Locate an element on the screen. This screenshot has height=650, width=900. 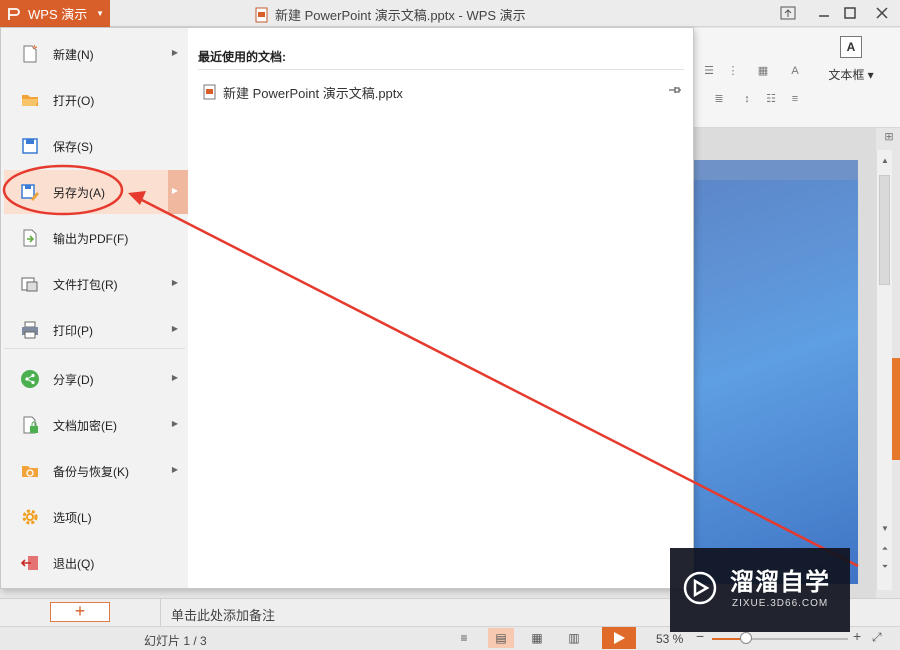
slide-sorter-icon: ▦ is located at coordinates (537, 638).